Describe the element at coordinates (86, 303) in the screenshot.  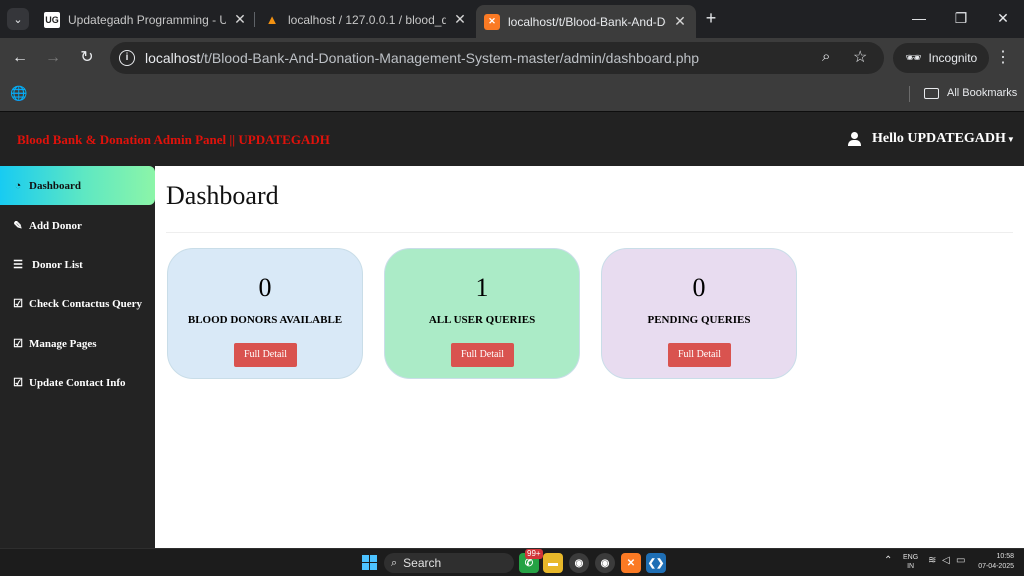
I see `sidebar-item-label: Check Contactus Query` at that location.